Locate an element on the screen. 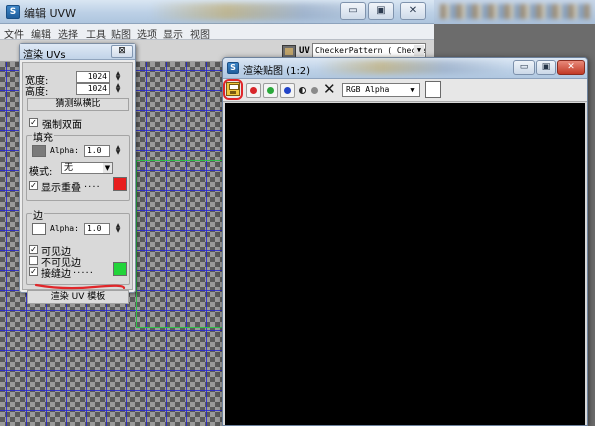  blurred-titlebar-background is located at coordinates (413, 67).